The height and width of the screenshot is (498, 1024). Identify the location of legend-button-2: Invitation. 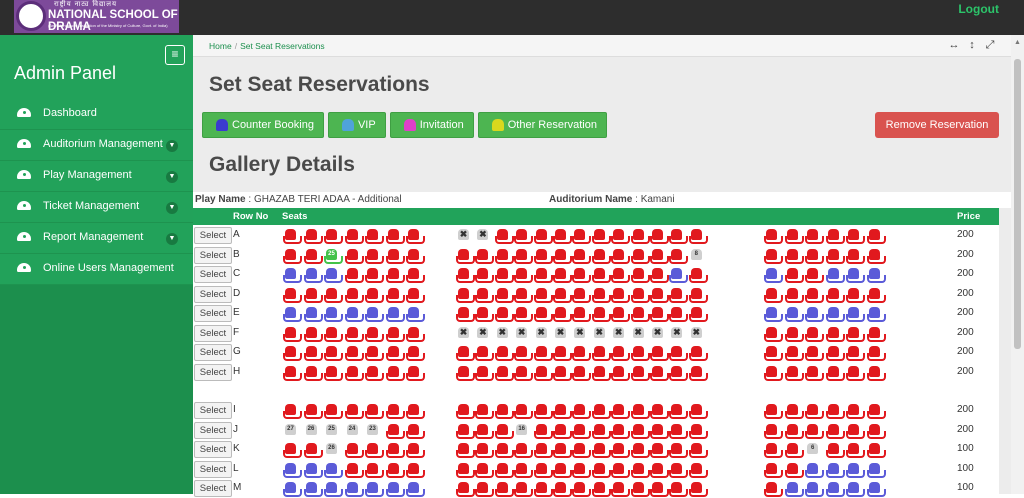
(431, 125).